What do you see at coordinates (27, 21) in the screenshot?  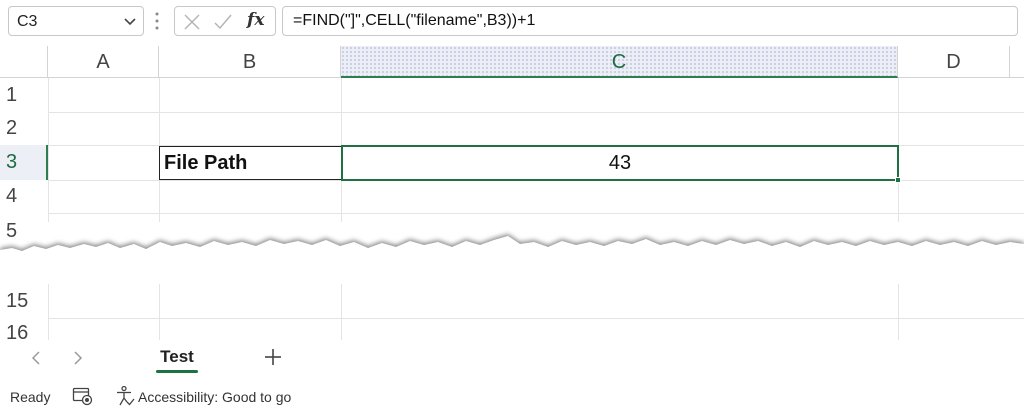 I see `name-box-value: C3` at bounding box center [27, 21].